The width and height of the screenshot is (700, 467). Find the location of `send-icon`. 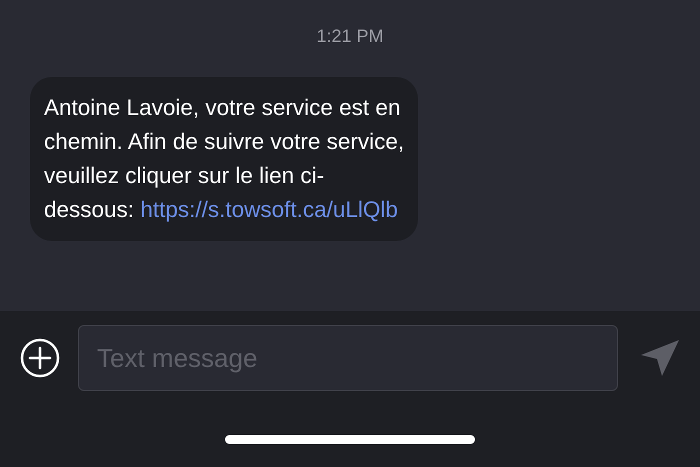

send-icon is located at coordinates (660, 358).